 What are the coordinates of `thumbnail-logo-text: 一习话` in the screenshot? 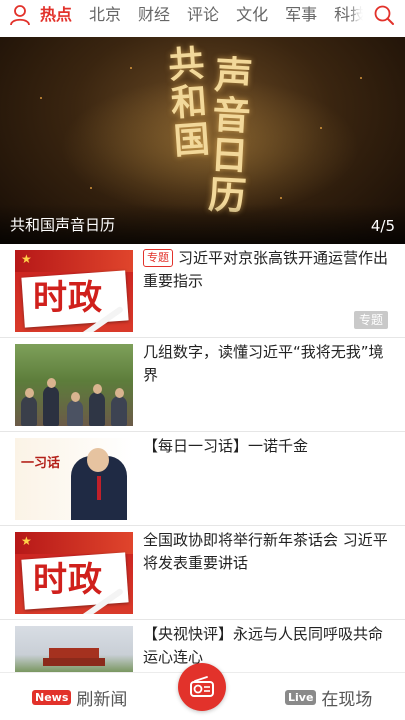 It's located at (41, 463).